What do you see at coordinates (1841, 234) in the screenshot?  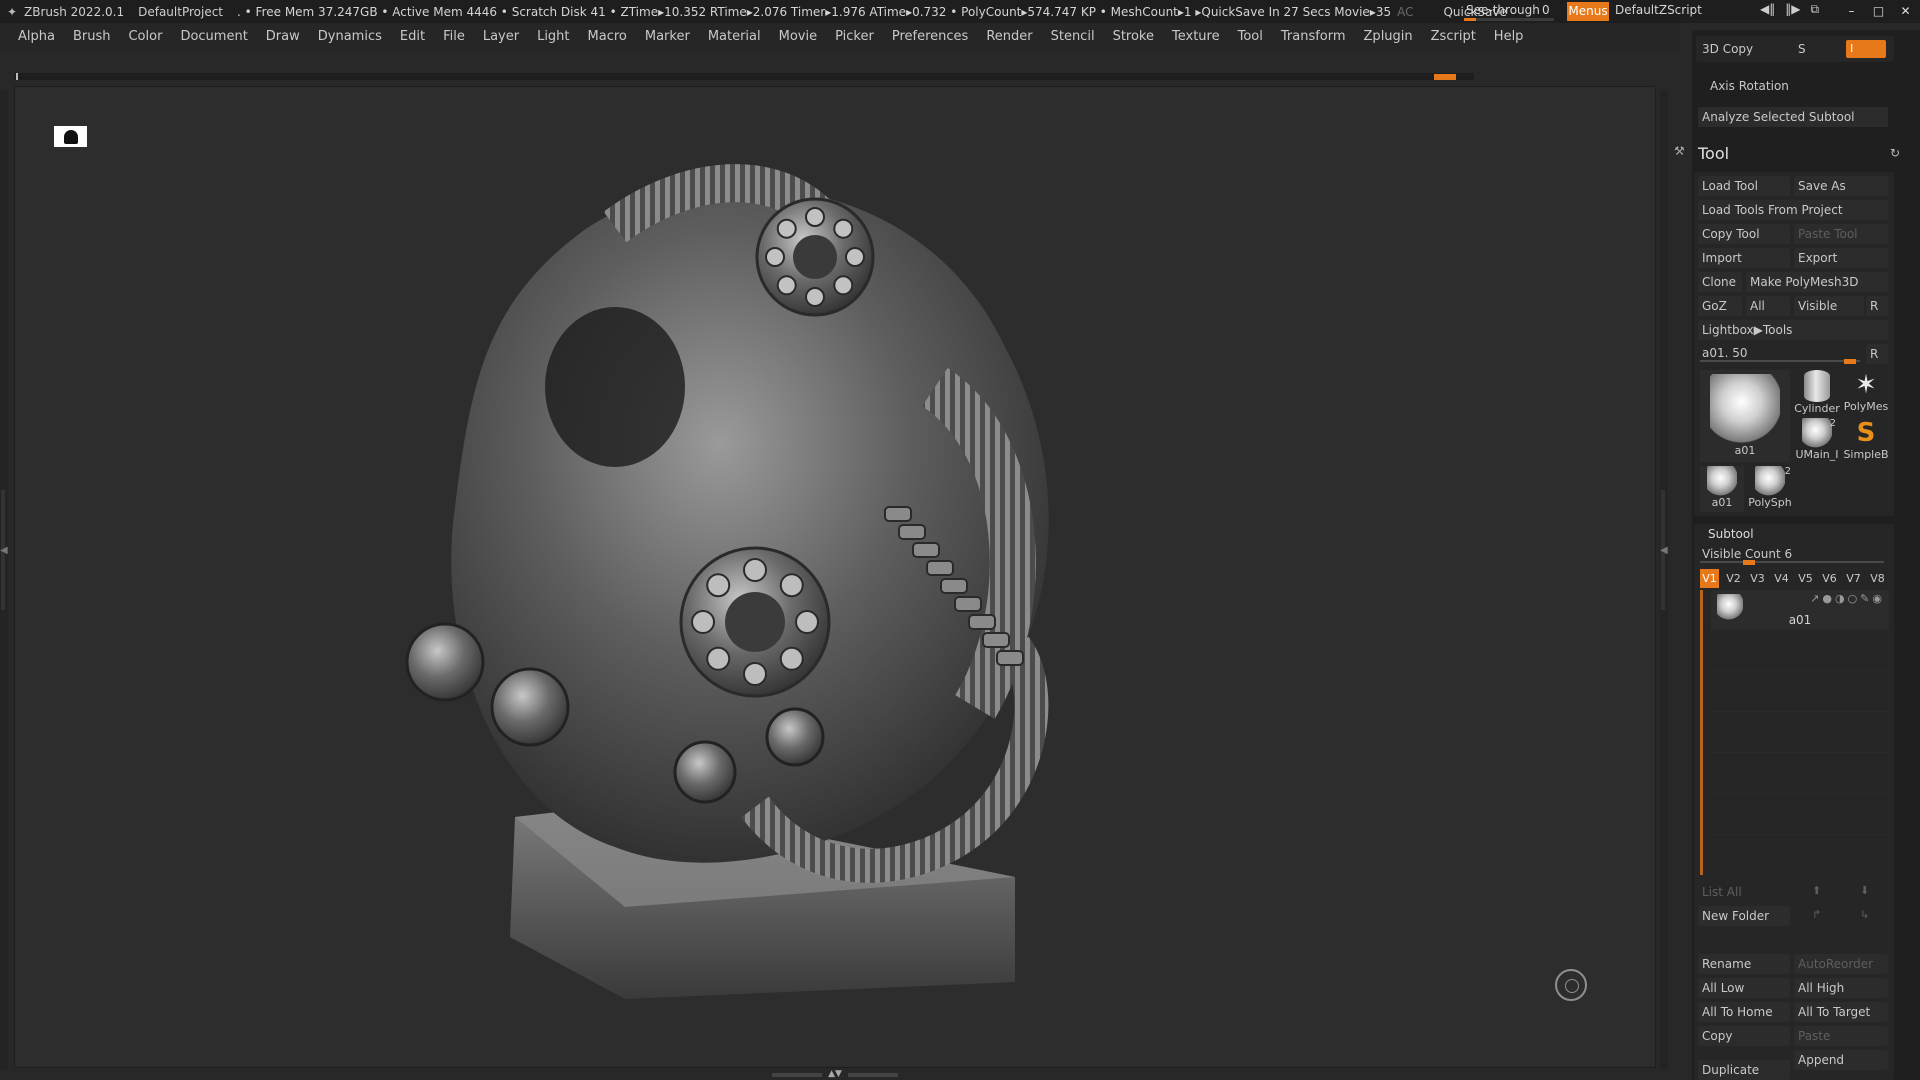 I see `paste-tool-button: Paste Tool` at bounding box center [1841, 234].